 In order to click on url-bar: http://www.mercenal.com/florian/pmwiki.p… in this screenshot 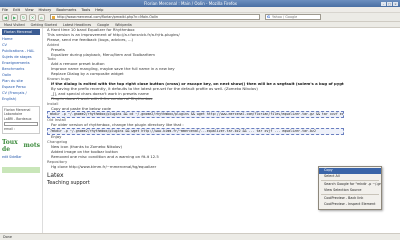, I will do `click(155, 17)`.